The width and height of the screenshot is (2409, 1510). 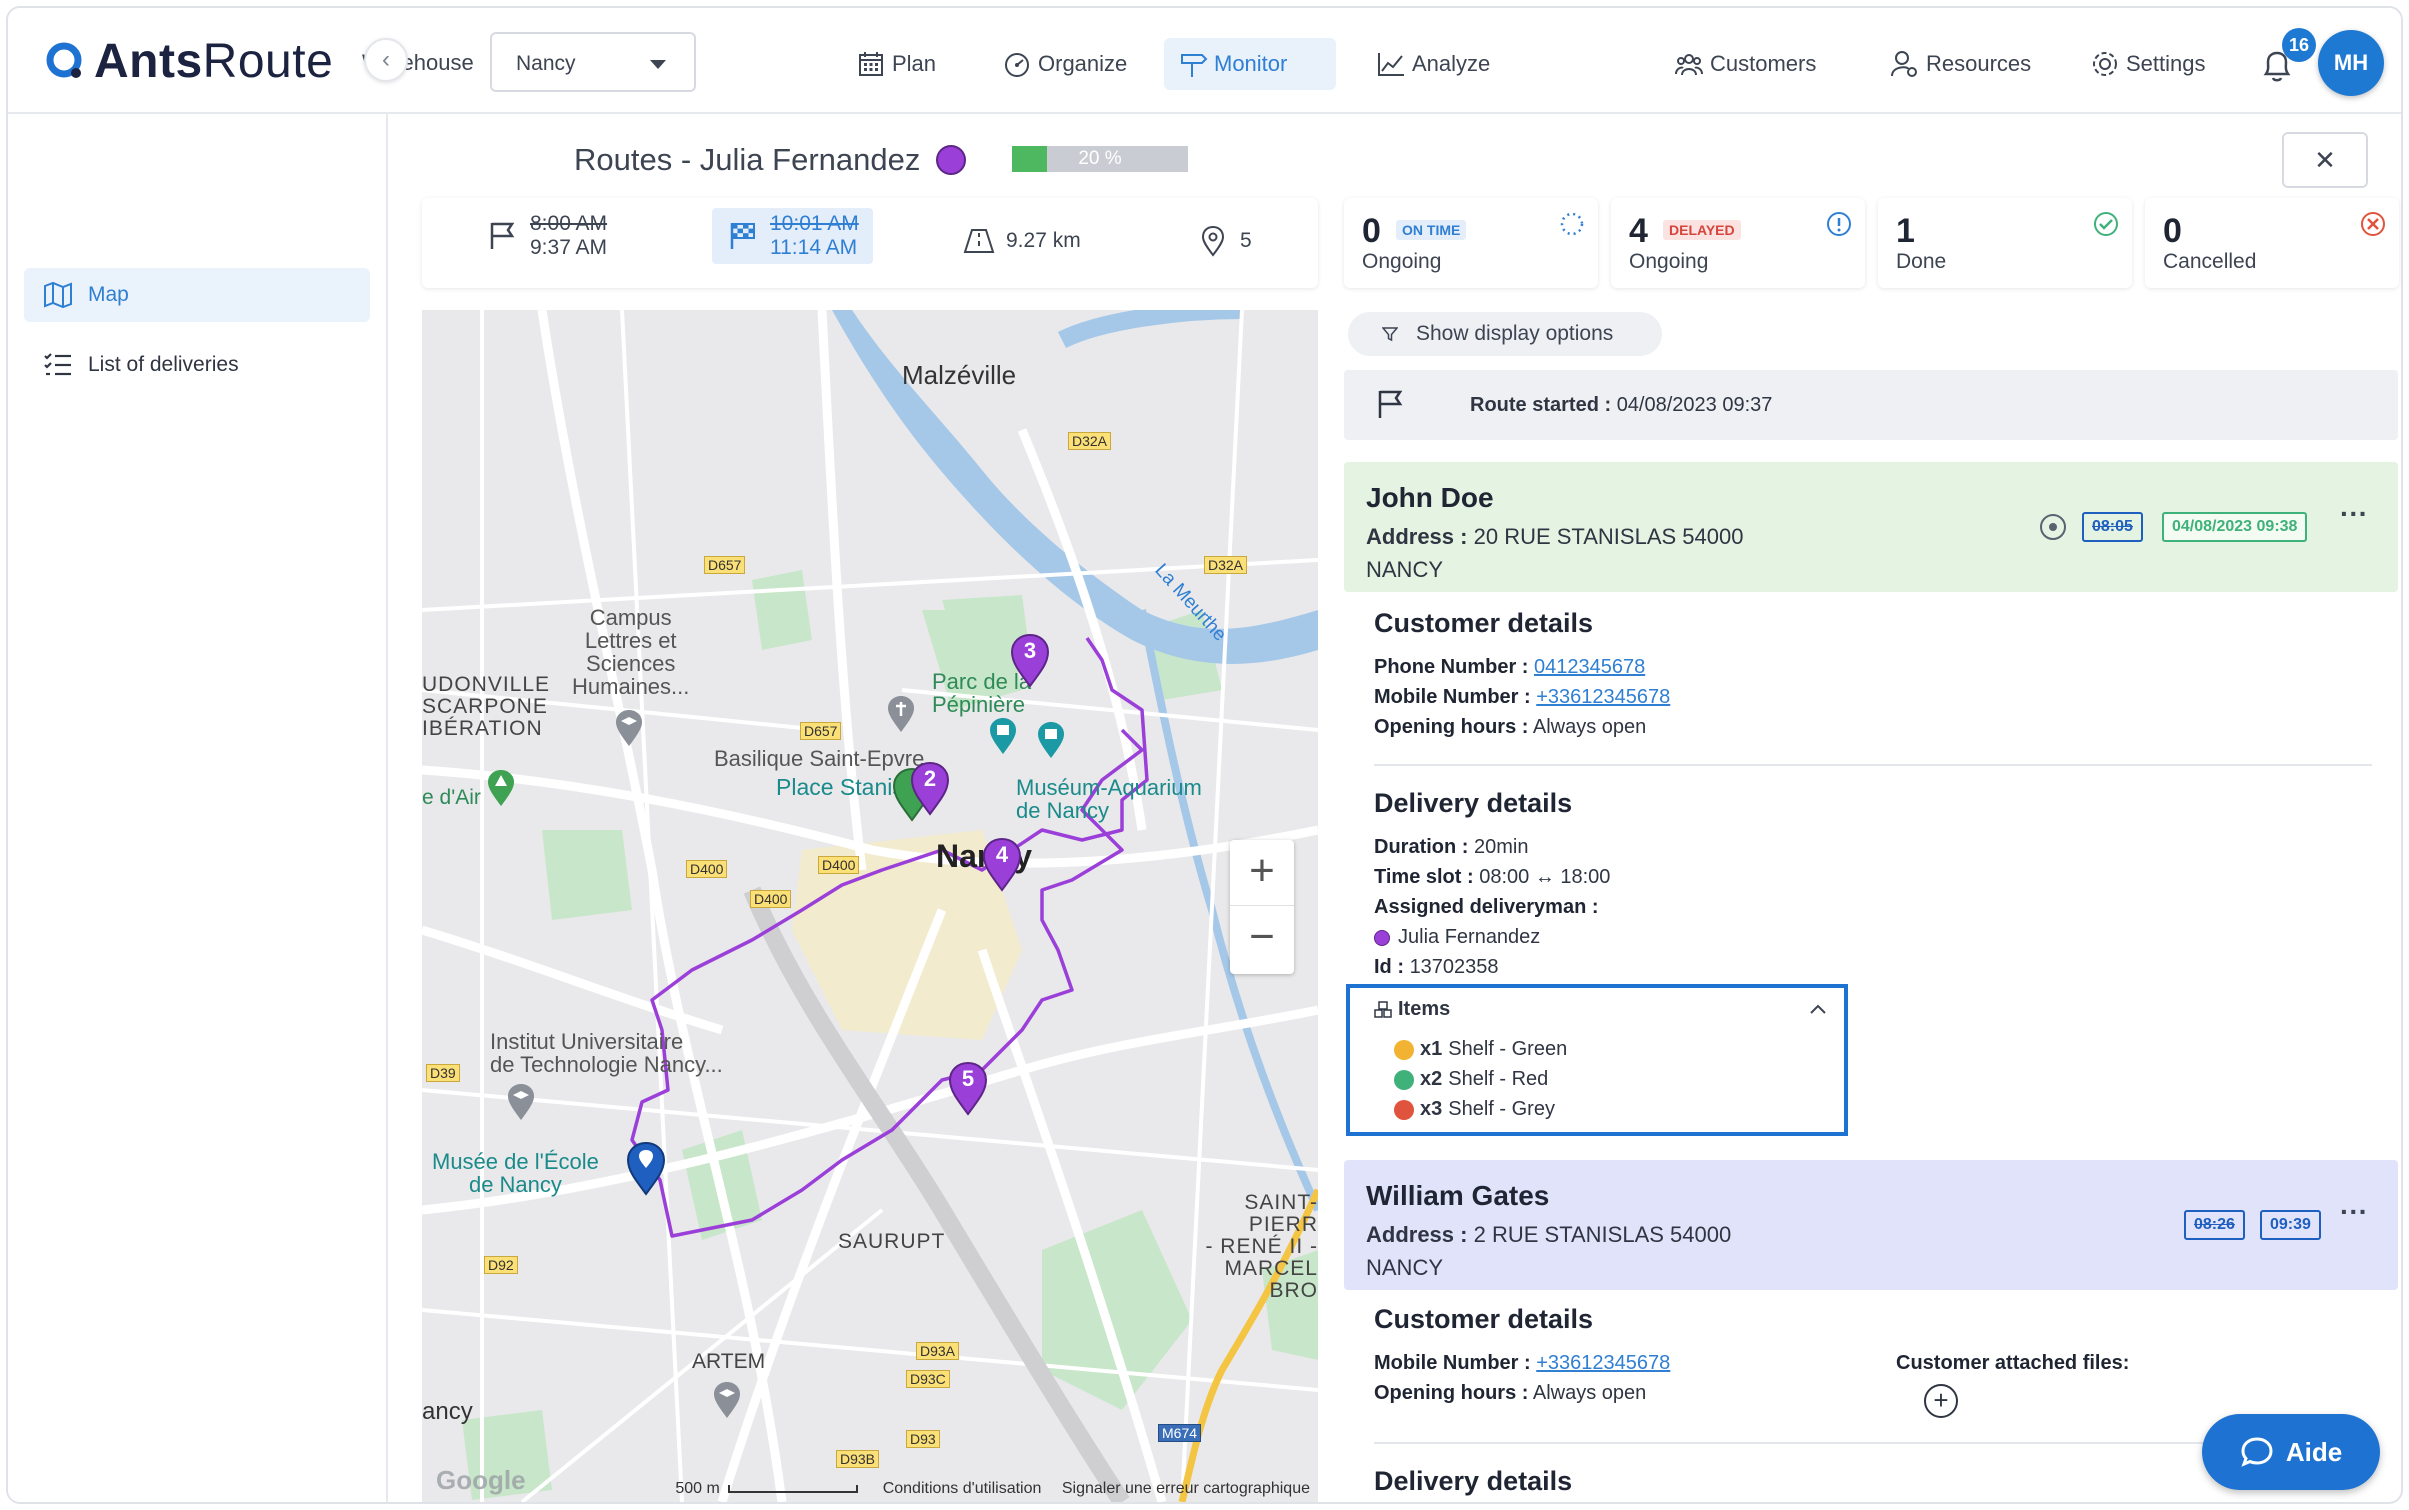 What do you see at coordinates (1484, 1319) in the screenshot?
I see `customer-details-title: Customer details` at bounding box center [1484, 1319].